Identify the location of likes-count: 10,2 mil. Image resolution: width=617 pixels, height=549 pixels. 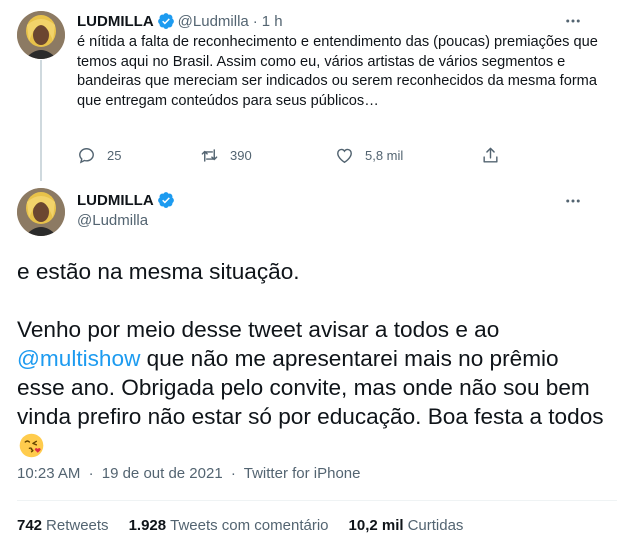
(376, 525).